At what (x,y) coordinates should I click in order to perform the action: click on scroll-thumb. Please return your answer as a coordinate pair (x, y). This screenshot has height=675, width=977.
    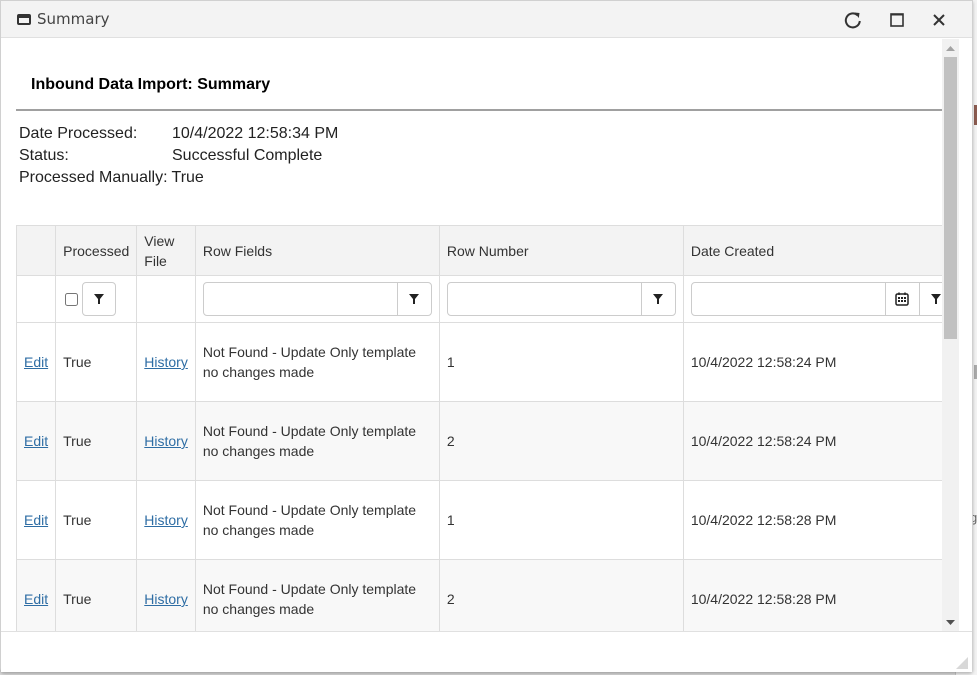
    Looking at the image, I should click on (950, 198).